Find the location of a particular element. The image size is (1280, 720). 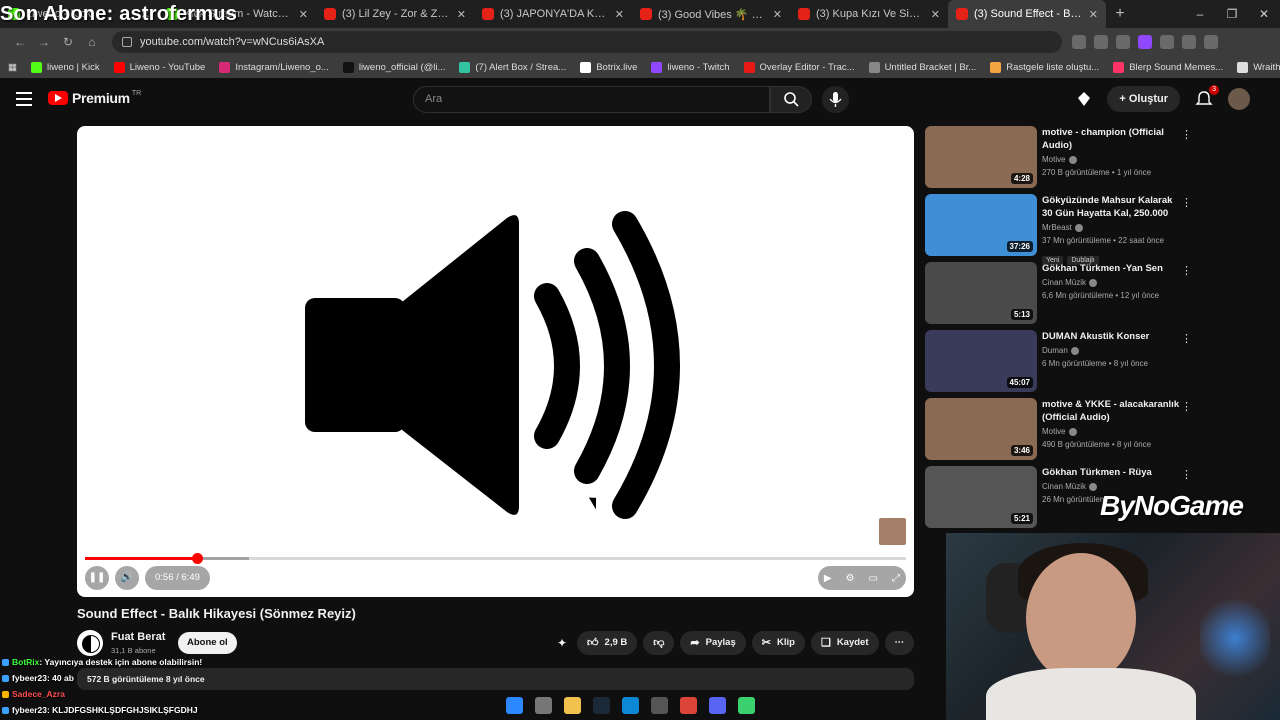

video-thumbnail: 5:13 is located at coordinates (981, 293).